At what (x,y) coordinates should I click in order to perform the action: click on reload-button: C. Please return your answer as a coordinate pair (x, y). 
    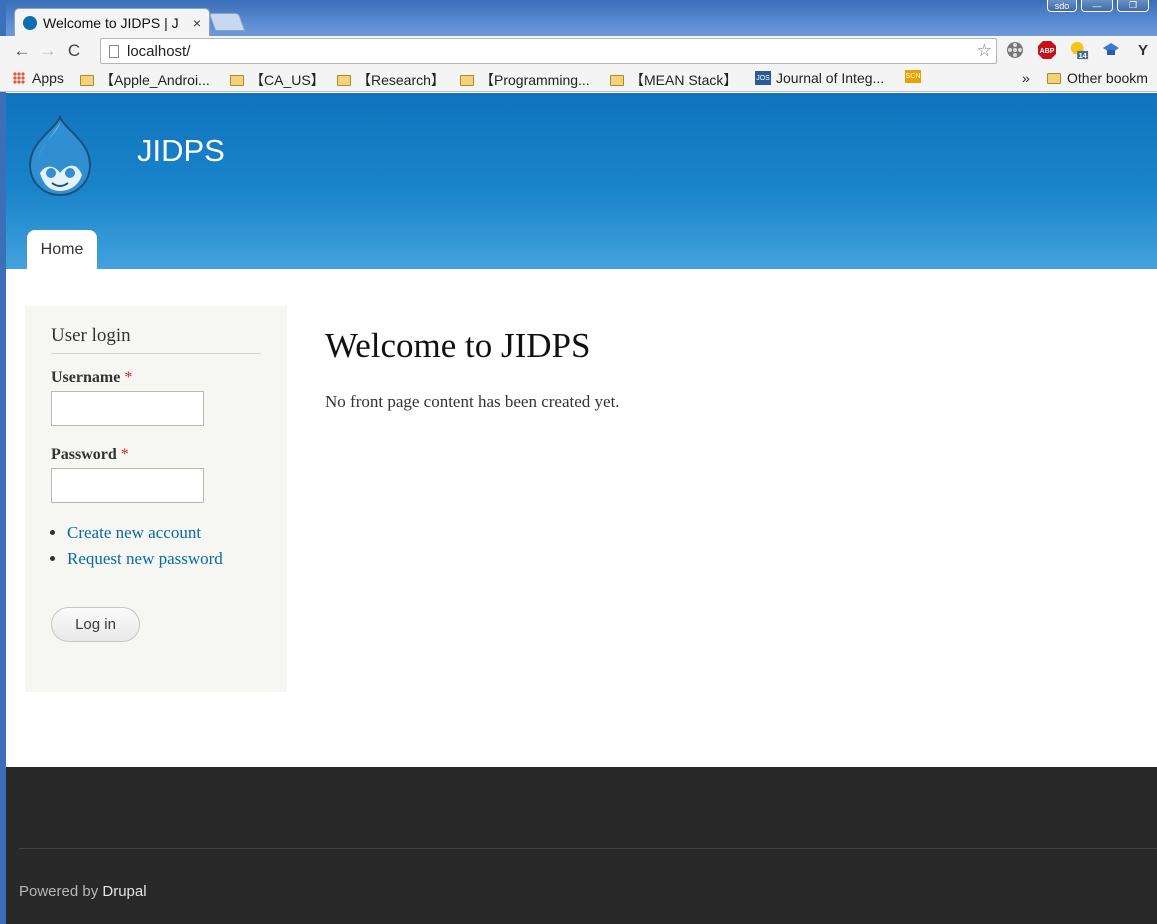
    Looking at the image, I should click on (74, 51).